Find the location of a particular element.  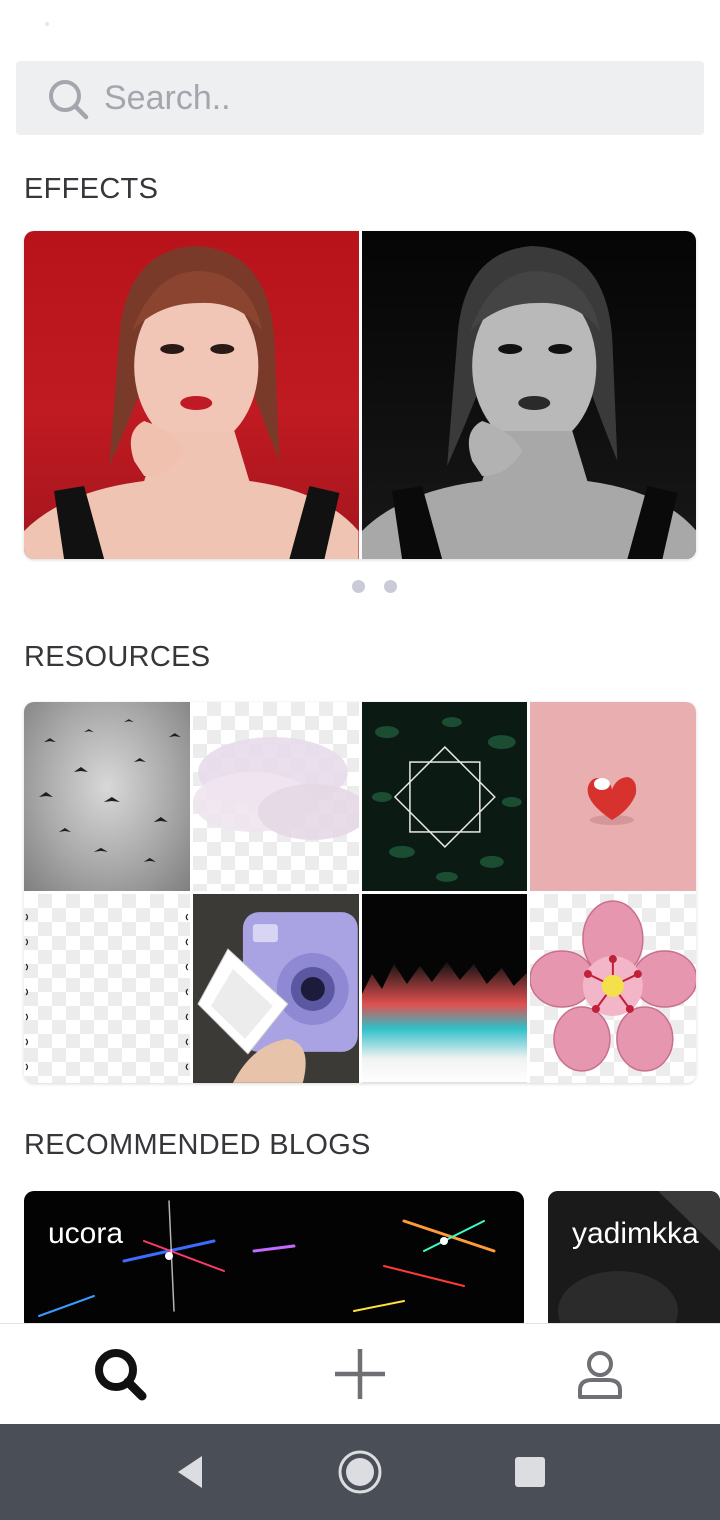

blogs-title: RECOMMENDED BLOGS is located at coordinates (197, 1145).